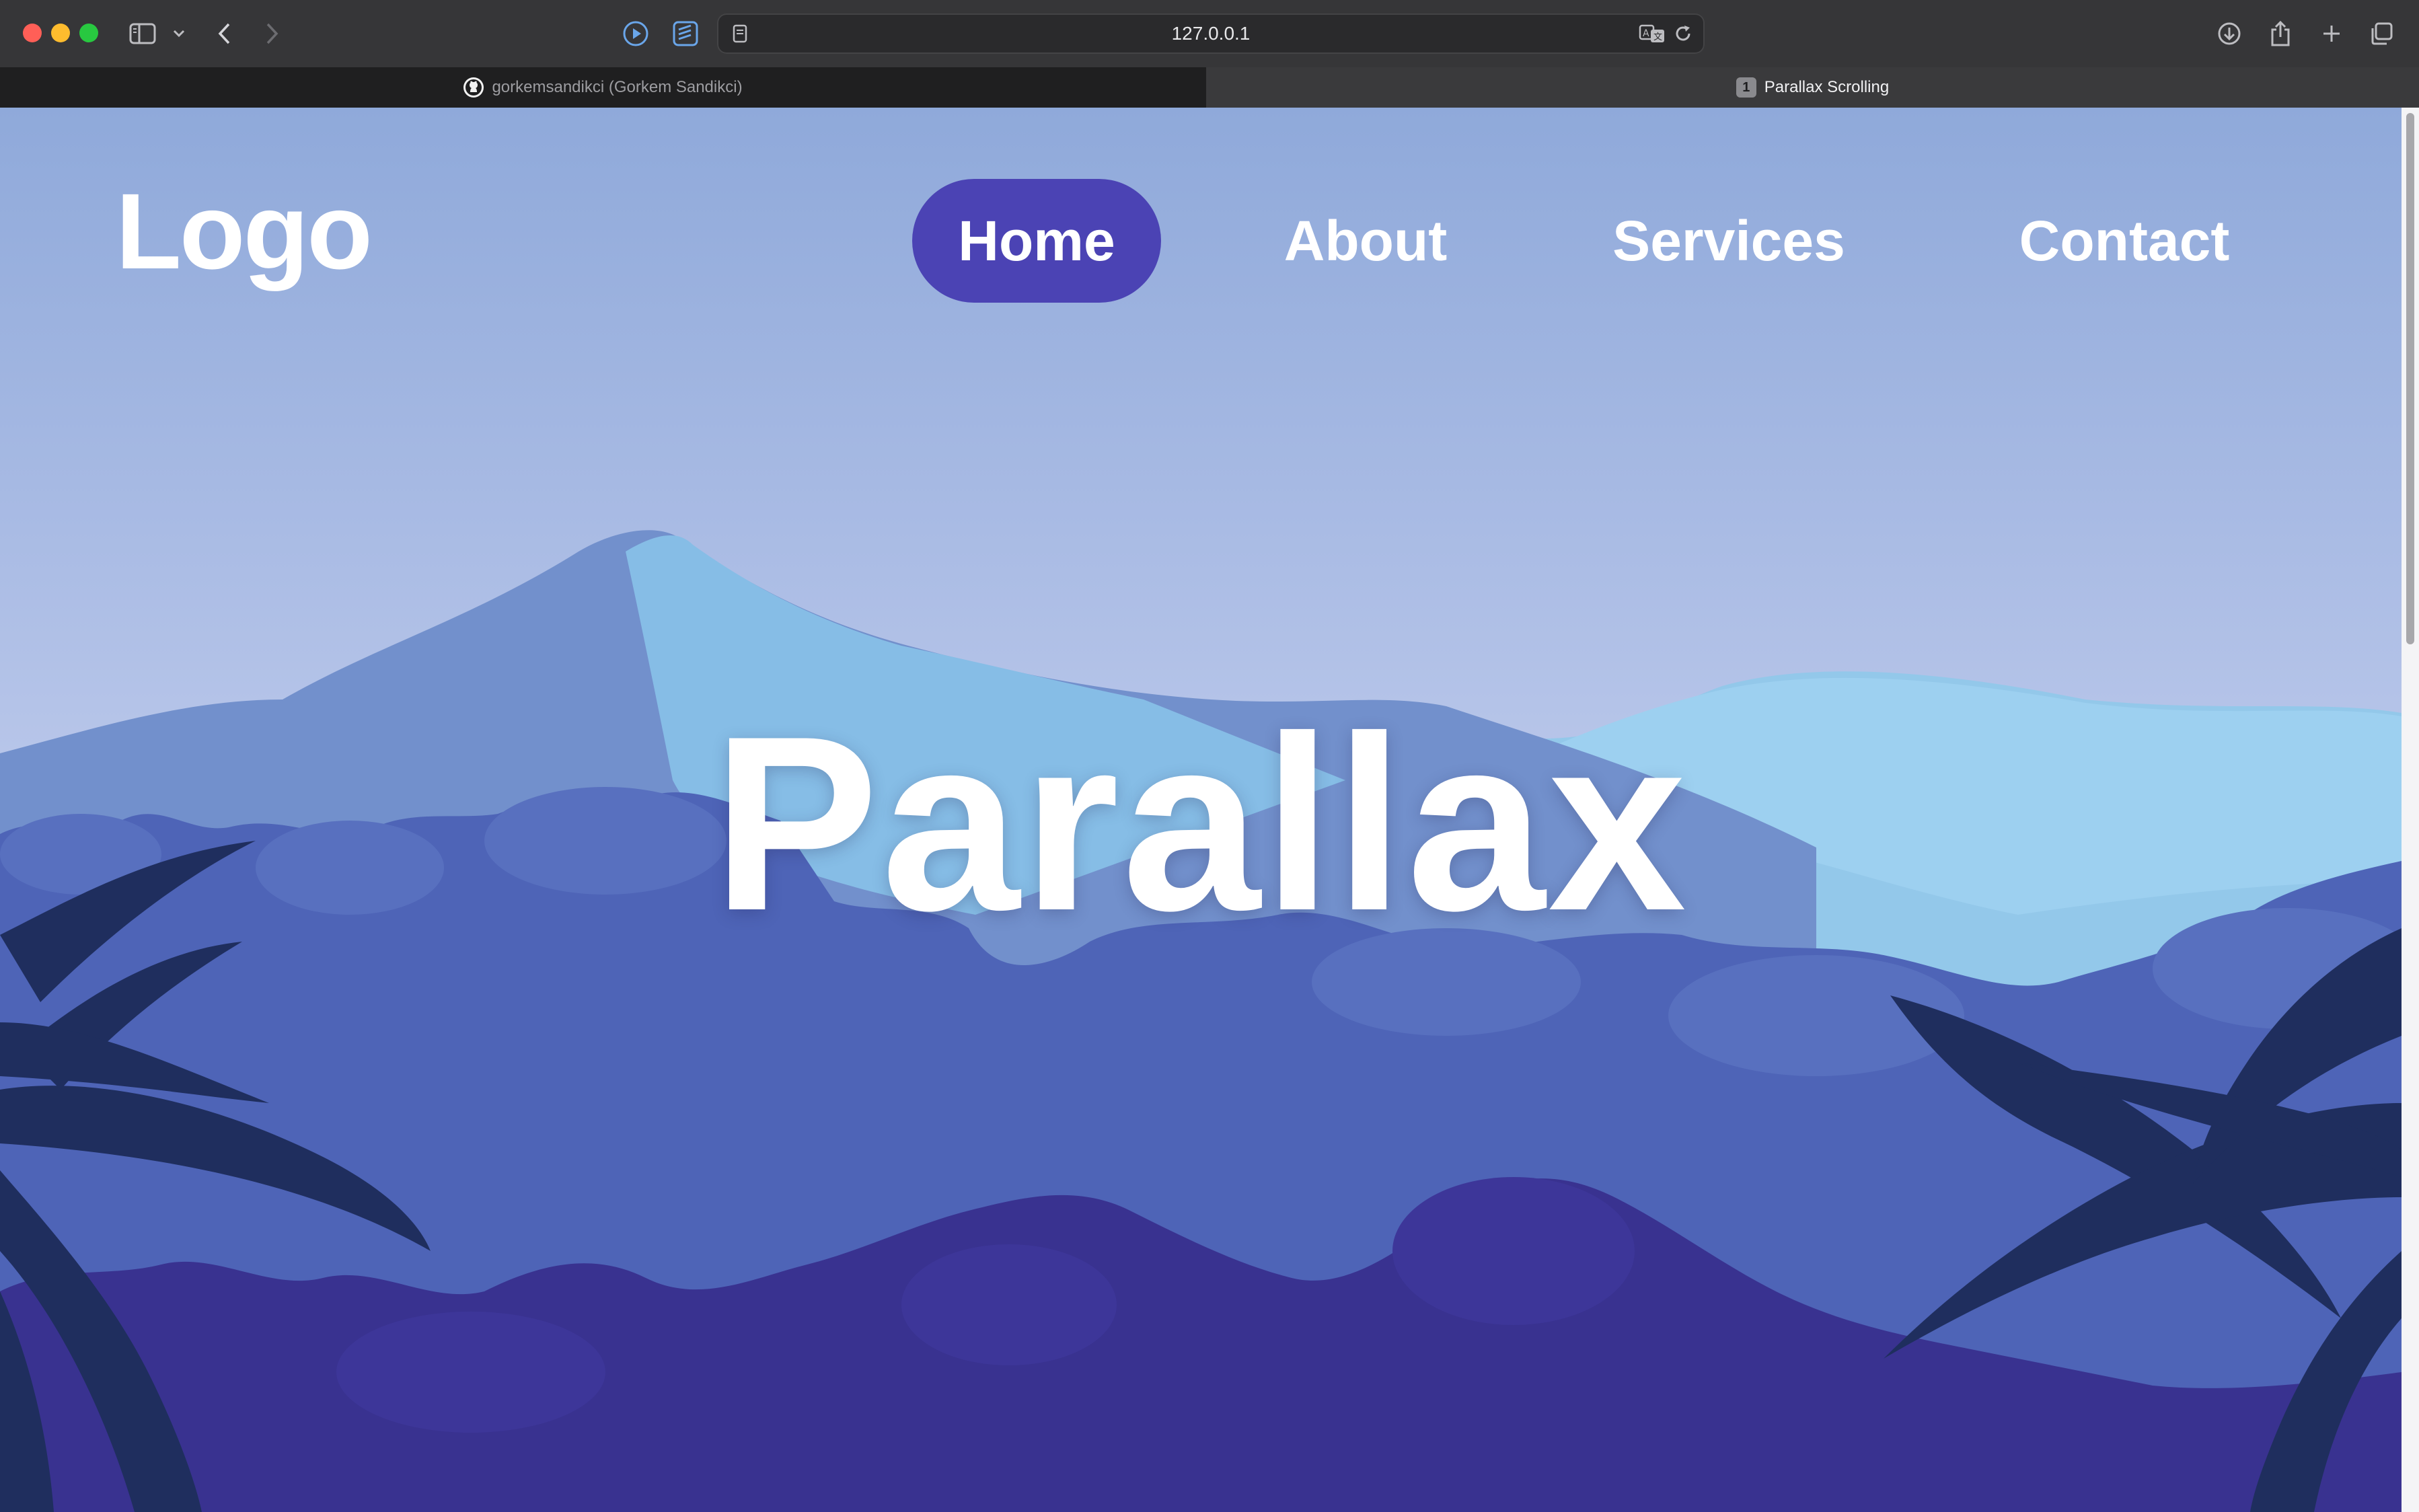 The image size is (2419, 1512). I want to click on github-icon, so click(473, 87).